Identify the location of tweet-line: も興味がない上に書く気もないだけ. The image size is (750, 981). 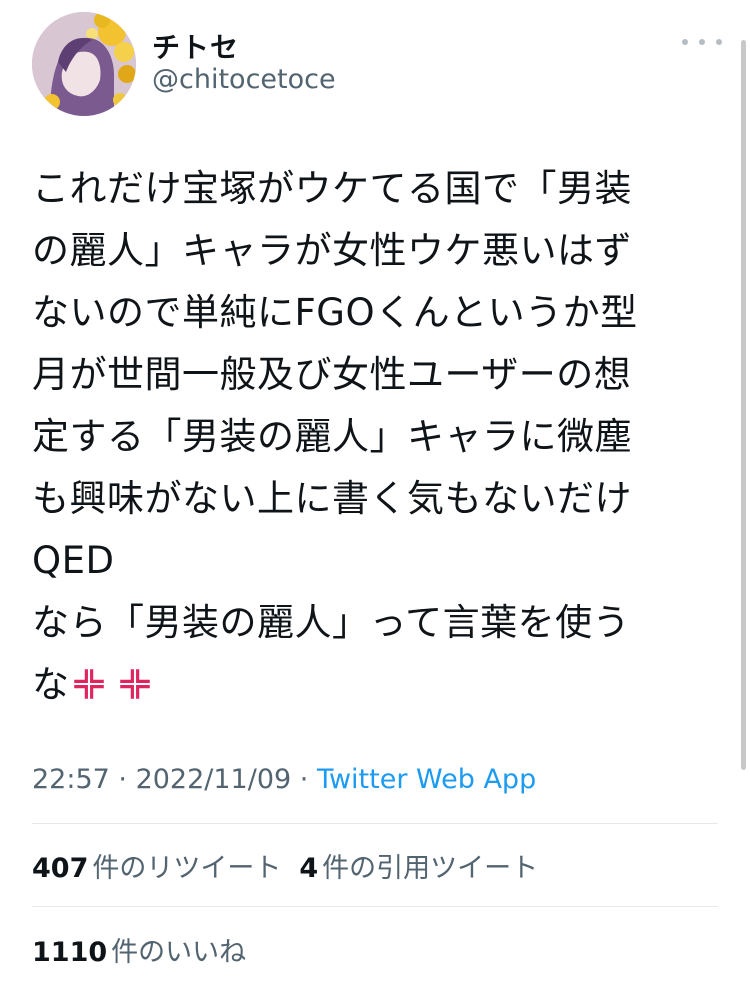
(332, 498).